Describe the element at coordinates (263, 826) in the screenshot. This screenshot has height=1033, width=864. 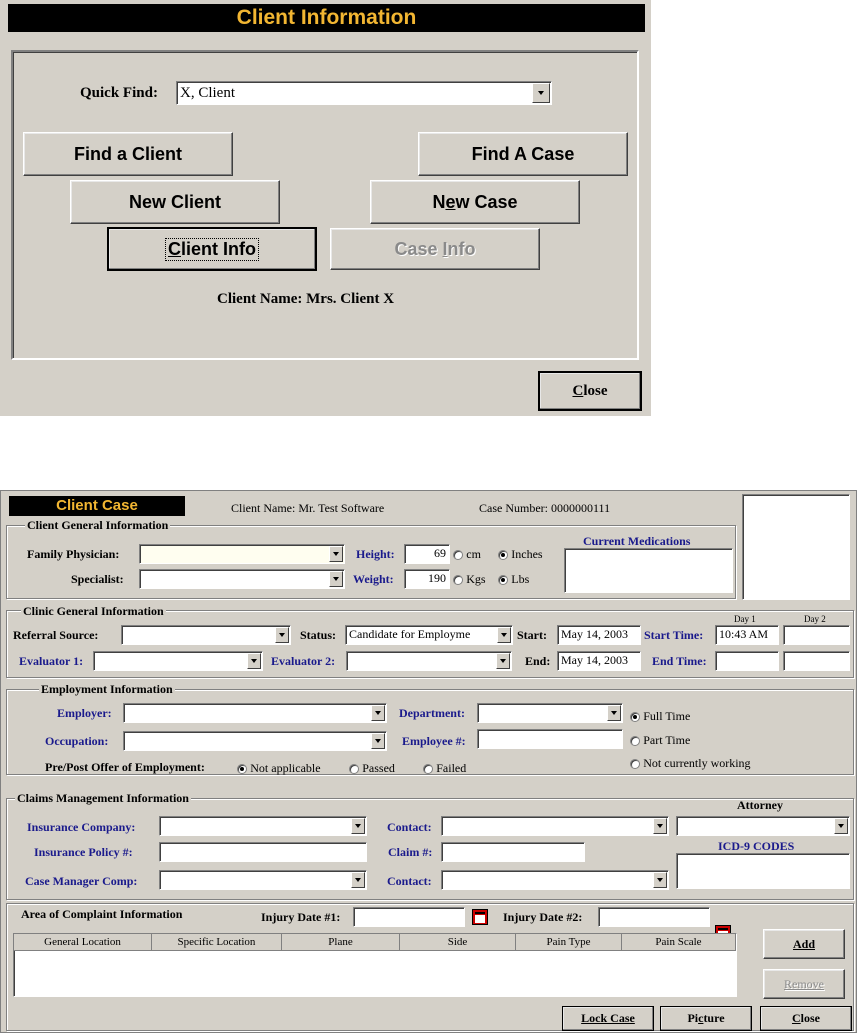
I see `insurance-company-combobox` at that location.